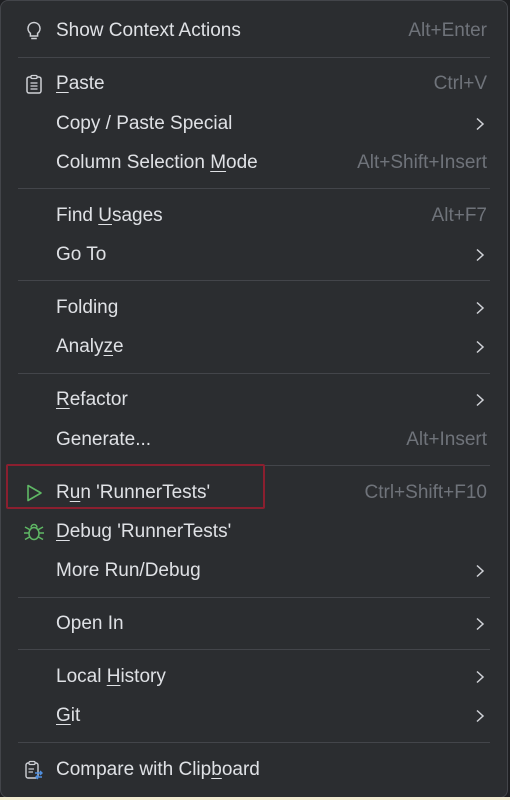 Image resolution: width=510 pixels, height=800 pixels. What do you see at coordinates (254, 716) in the screenshot?
I see `menu-item-git: Git` at bounding box center [254, 716].